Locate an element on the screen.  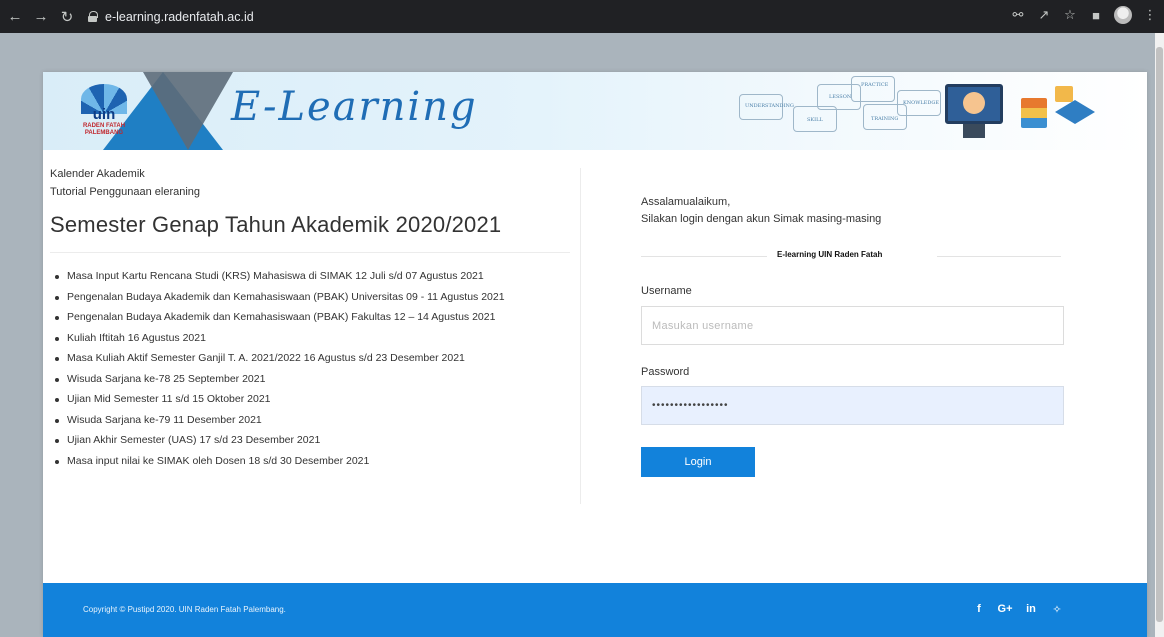
diagram-word: Practice is located at coordinates (875, 85).